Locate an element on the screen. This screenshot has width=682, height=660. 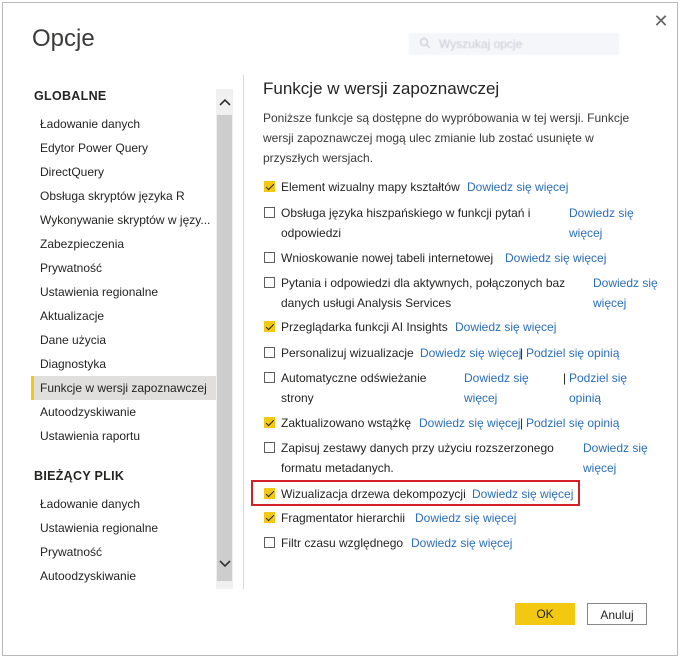
nav-item-file-privacy: Prywatność is located at coordinates (123, 552).